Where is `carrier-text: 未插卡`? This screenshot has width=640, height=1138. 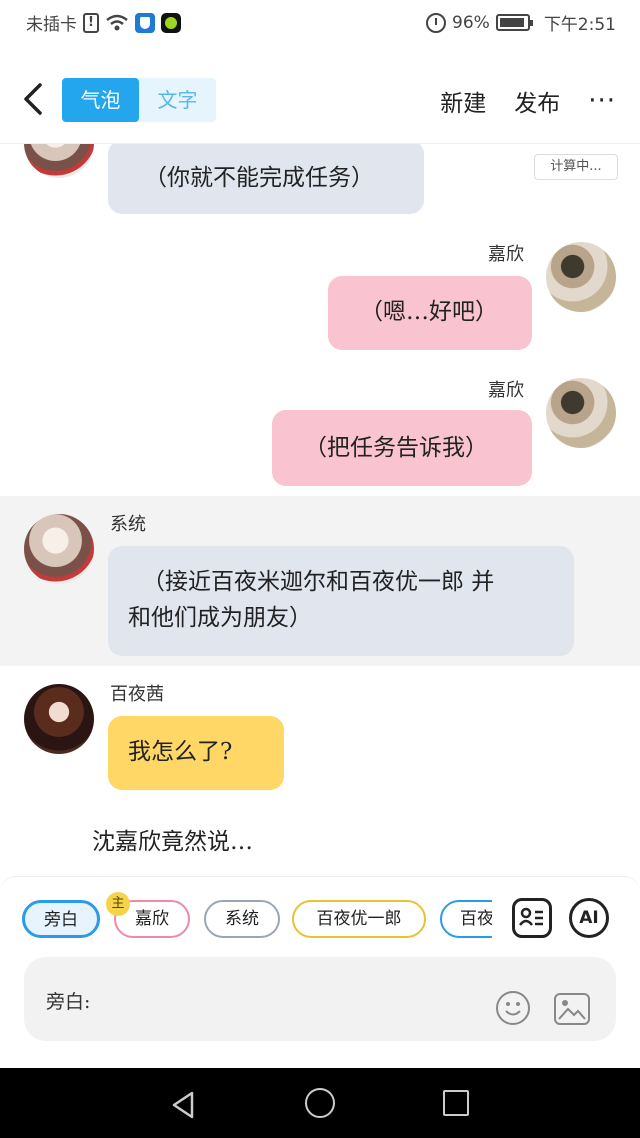 carrier-text: 未插卡 is located at coordinates (51, 25).